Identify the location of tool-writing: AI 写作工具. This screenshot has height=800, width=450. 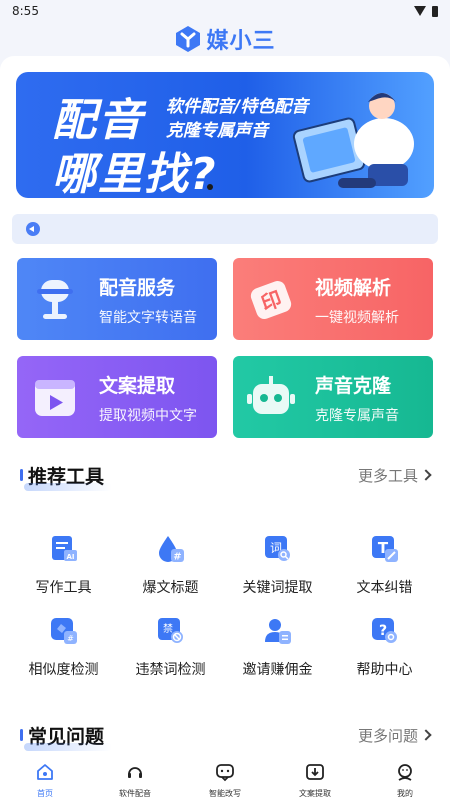
(63, 569).